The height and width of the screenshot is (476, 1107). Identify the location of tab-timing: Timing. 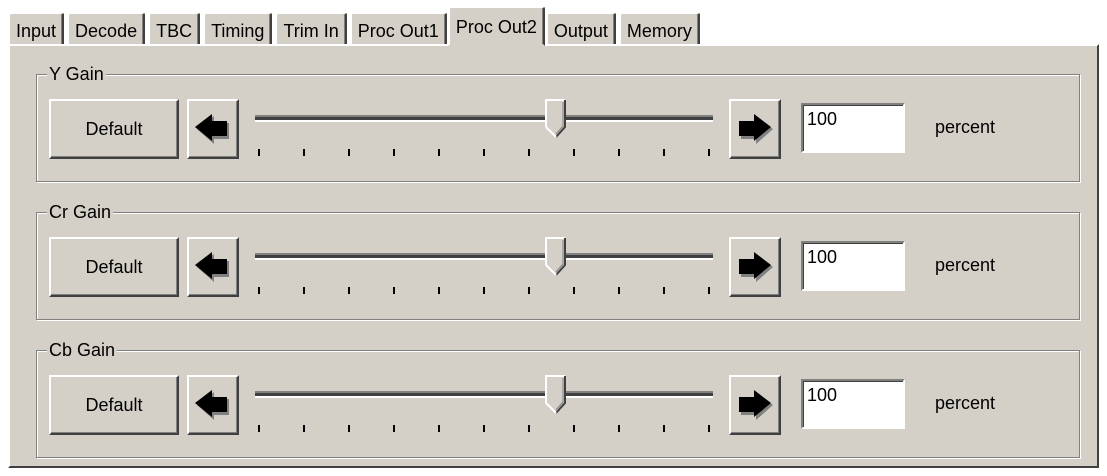
(238, 29).